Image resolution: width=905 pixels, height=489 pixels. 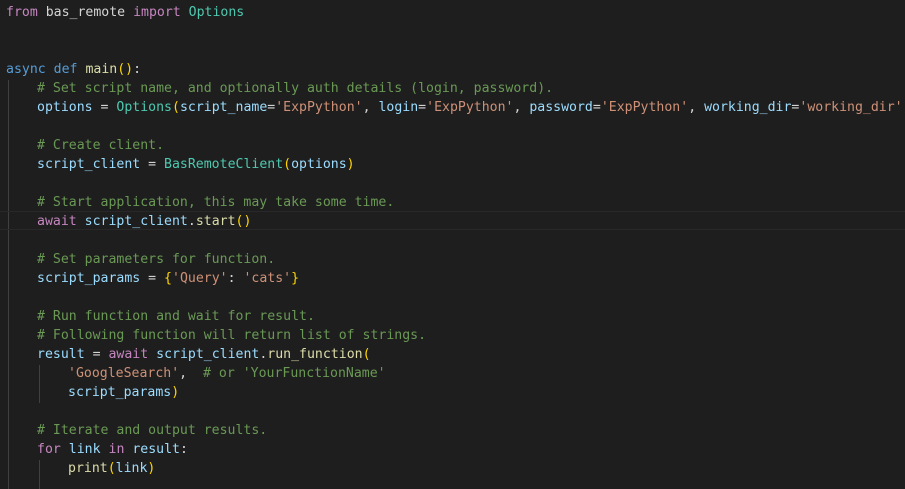 I want to click on class-name: Options, so click(x=144, y=107).